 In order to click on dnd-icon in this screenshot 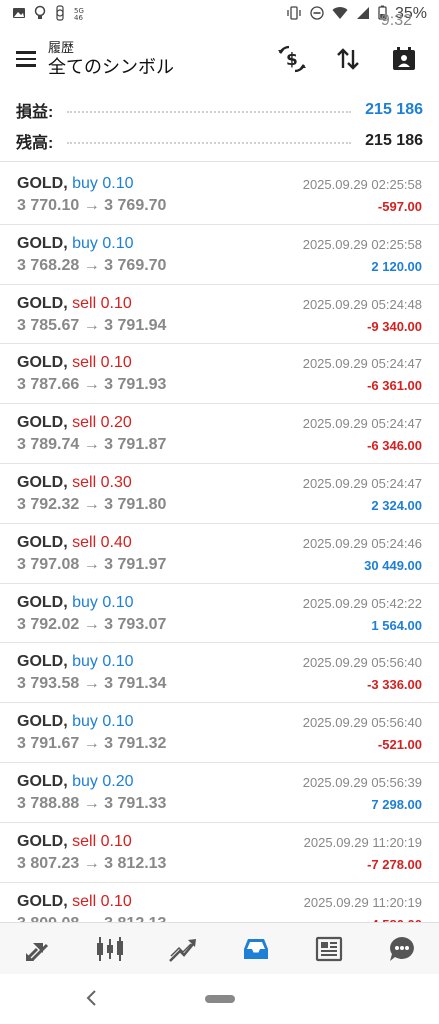, I will do `click(317, 14)`.